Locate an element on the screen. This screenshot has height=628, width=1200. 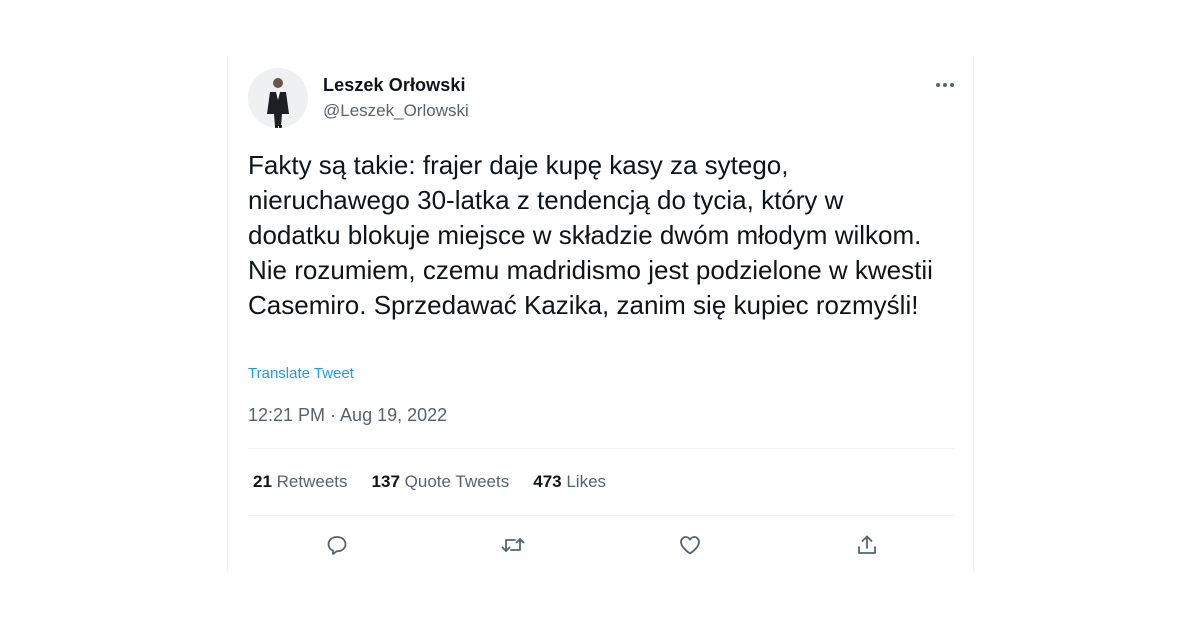
tweet-timestamp: 12:21 PM · Aug 19, 2022 is located at coordinates (347, 415).